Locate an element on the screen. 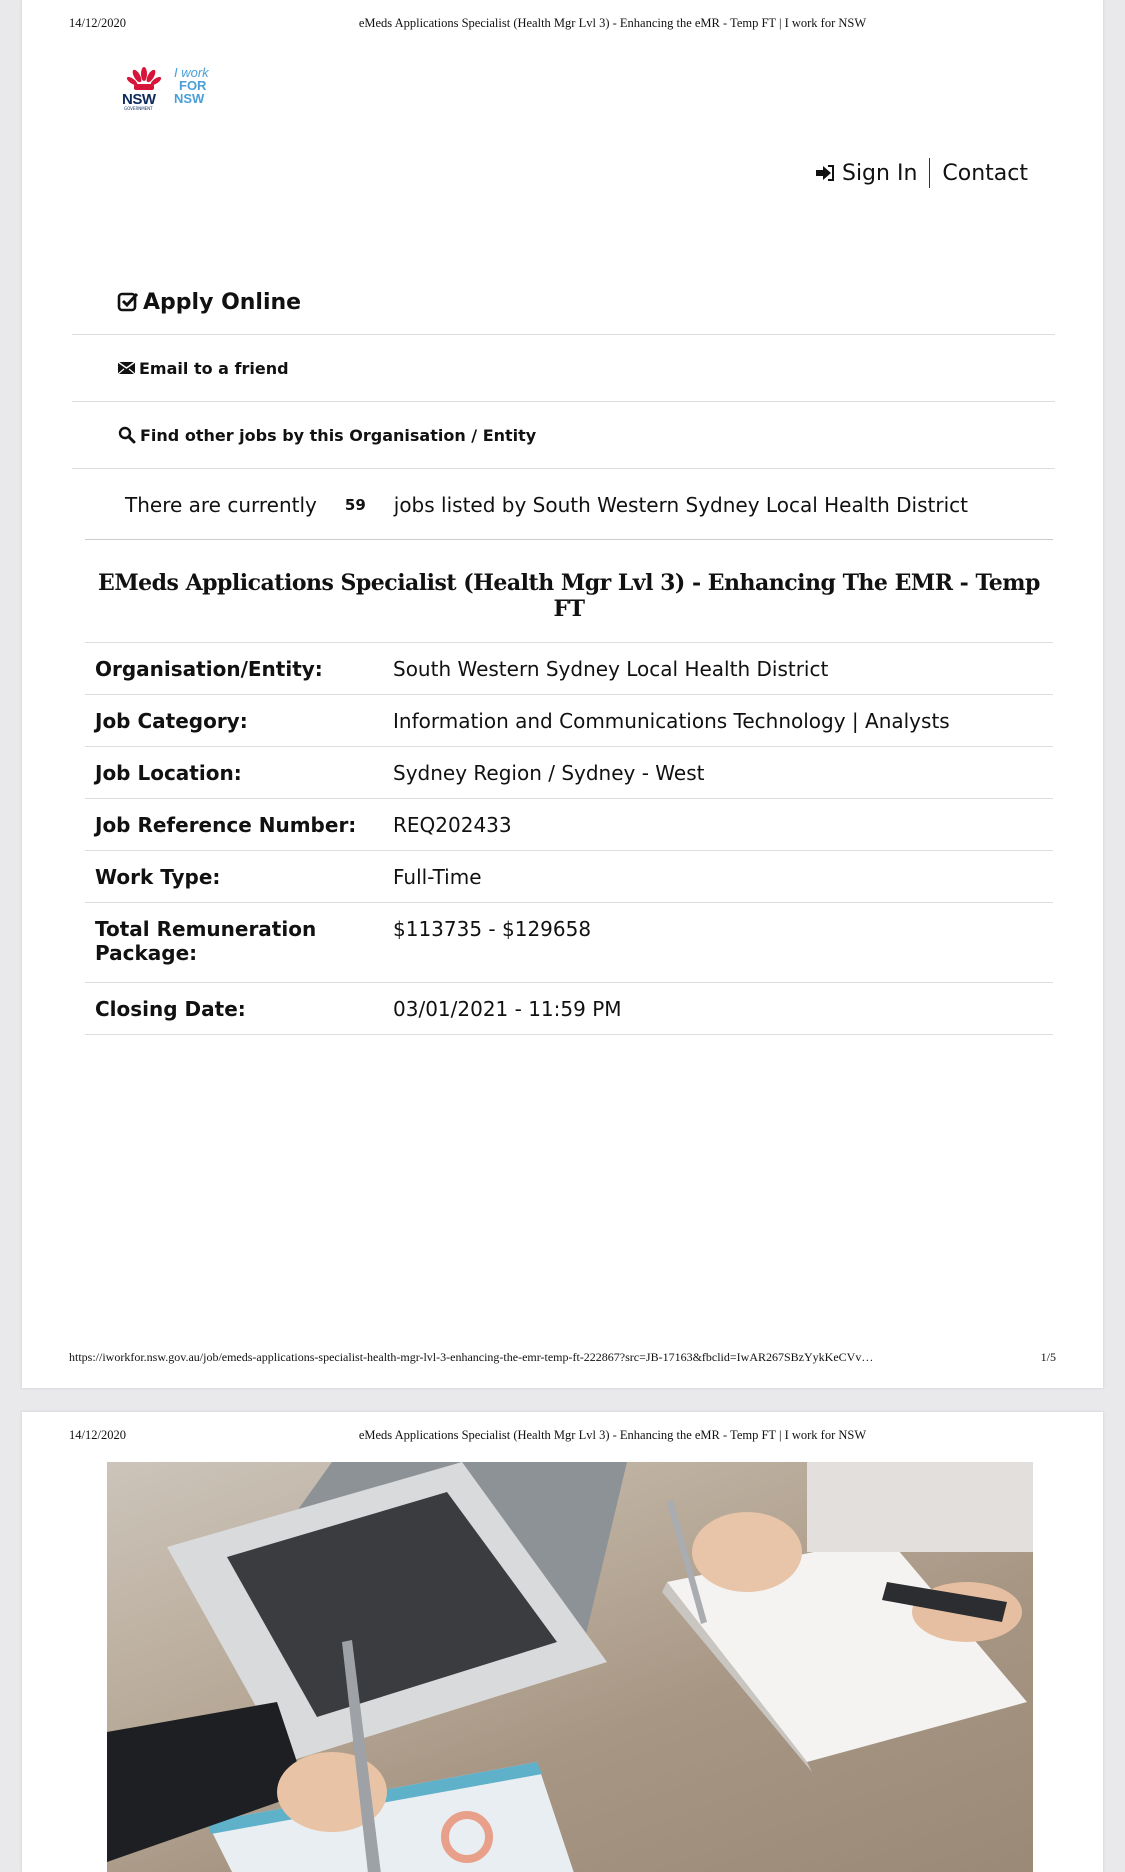  detail-row: Work Type: Full-Time is located at coordinates (569, 876).